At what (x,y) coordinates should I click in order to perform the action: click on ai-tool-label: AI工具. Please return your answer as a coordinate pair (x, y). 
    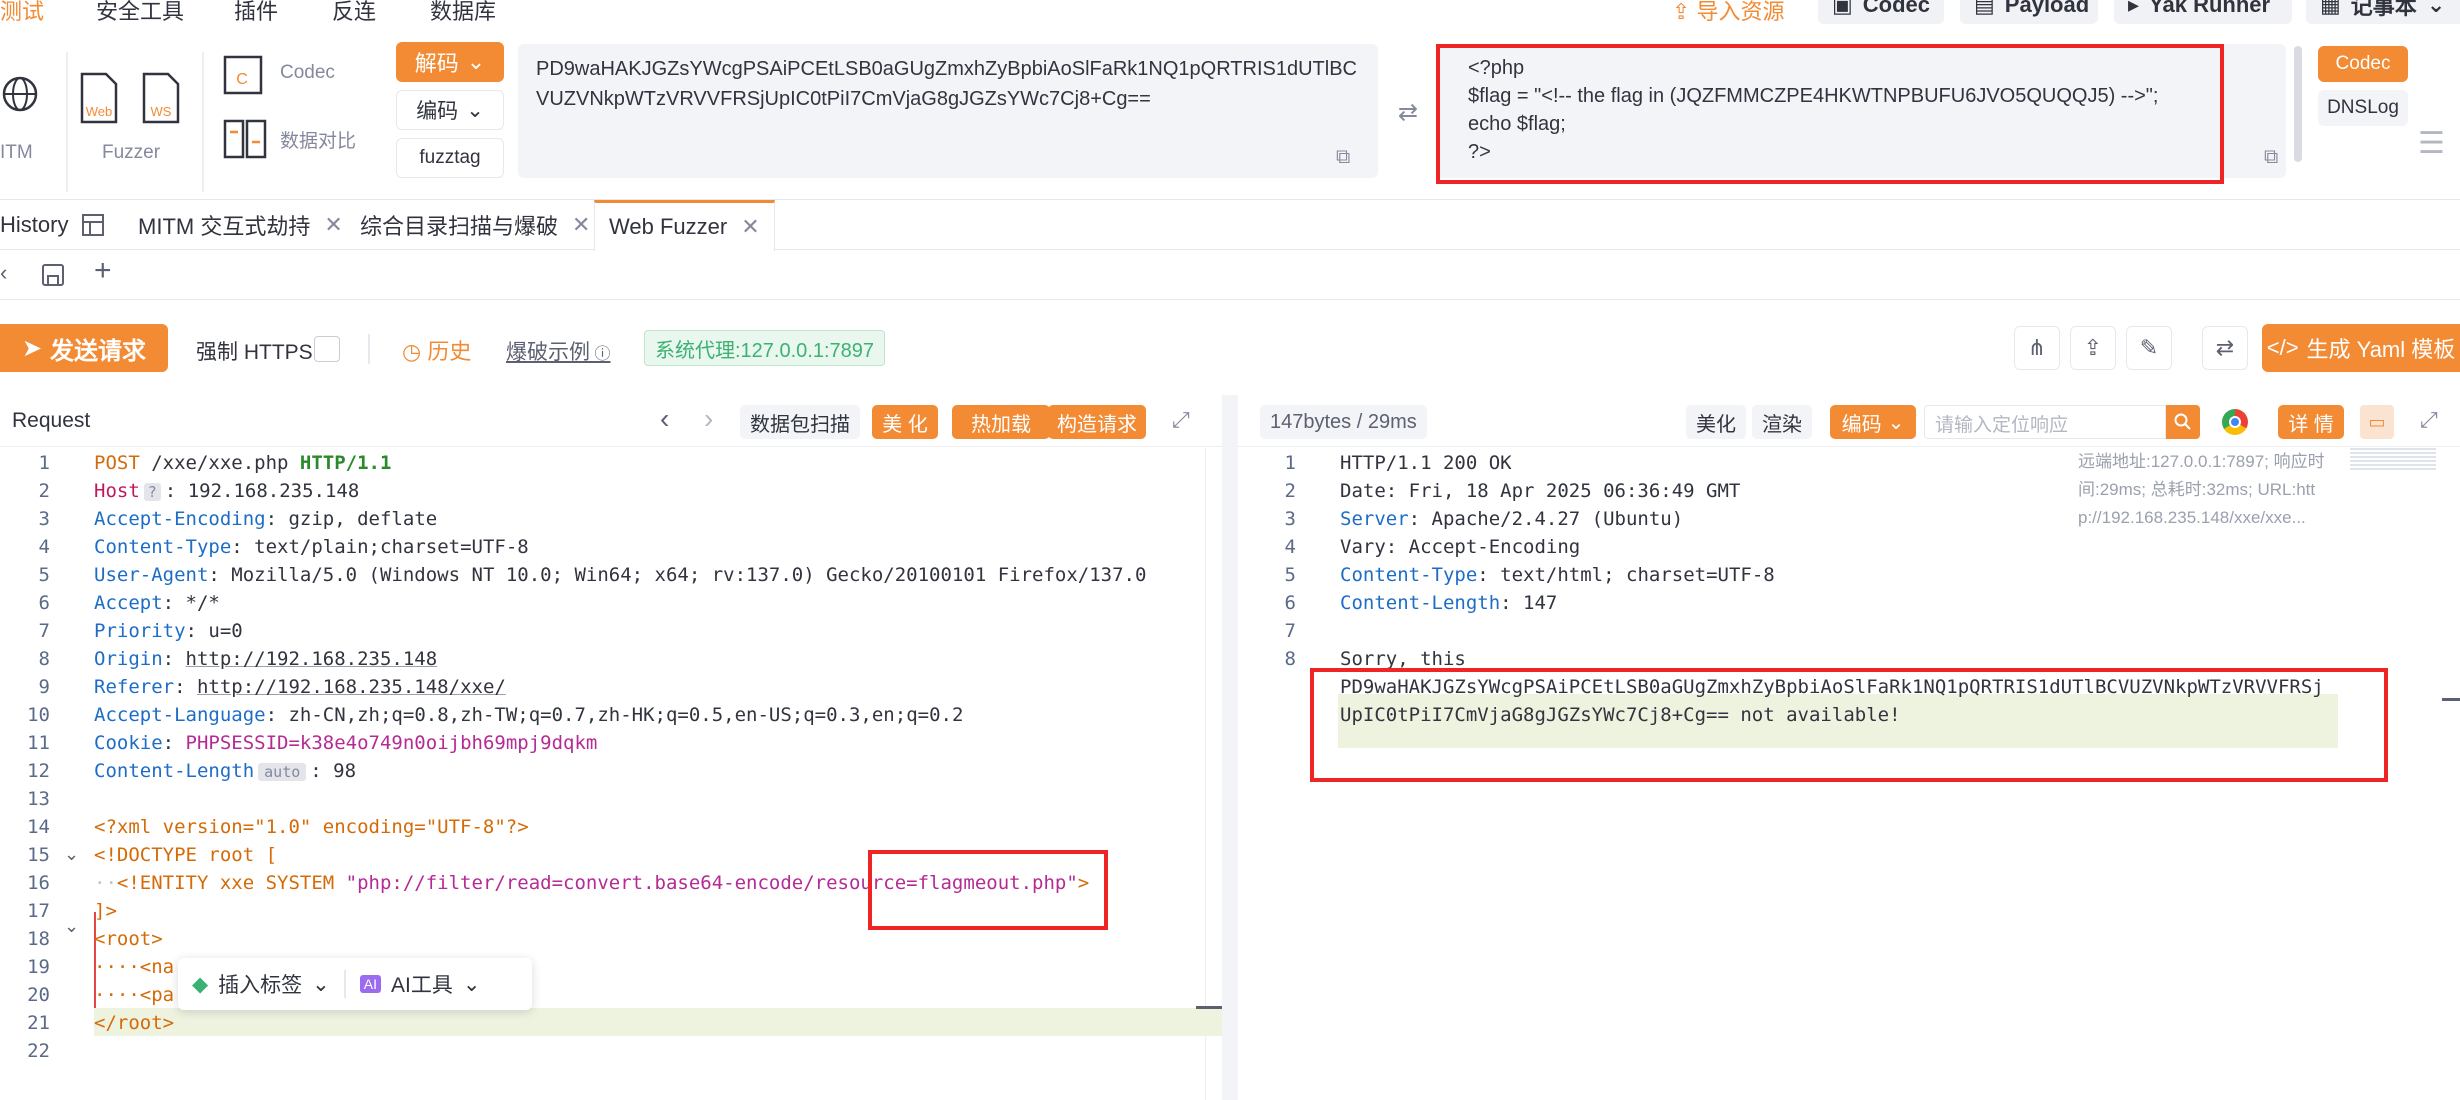
    Looking at the image, I should click on (422, 985).